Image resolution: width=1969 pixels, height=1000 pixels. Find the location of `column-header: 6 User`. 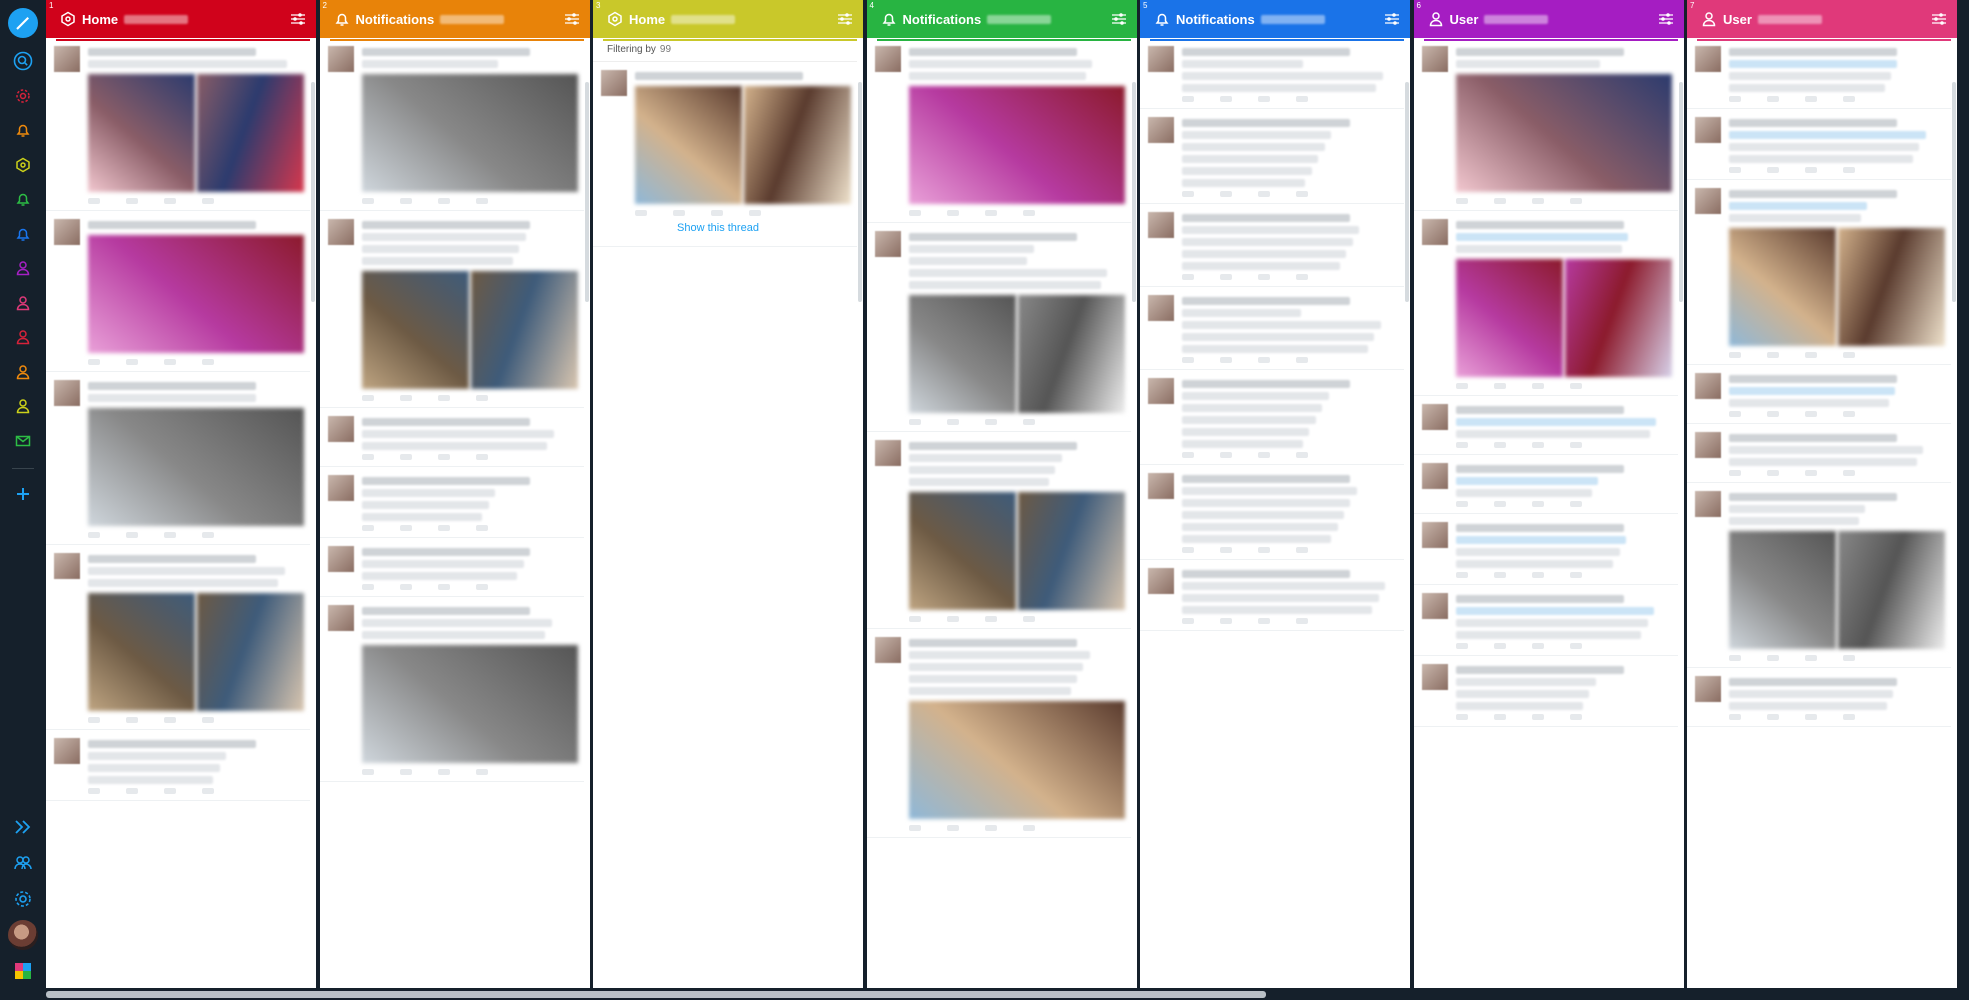

column-header: 6 User is located at coordinates (1548, 19).